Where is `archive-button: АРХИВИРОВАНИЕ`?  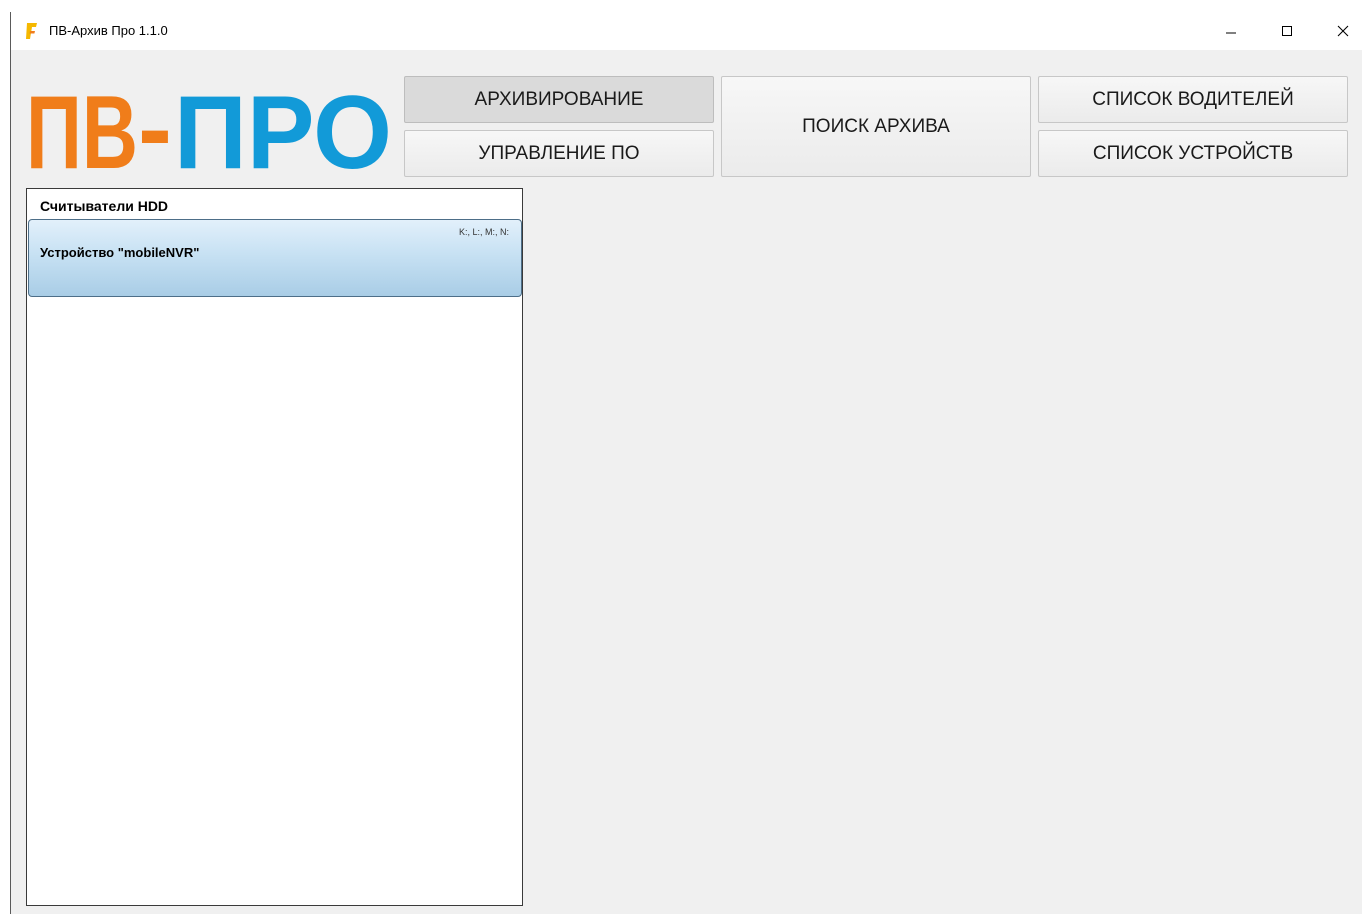 archive-button: АРХИВИРОВАНИЕ is located at coordinates (559, 99).